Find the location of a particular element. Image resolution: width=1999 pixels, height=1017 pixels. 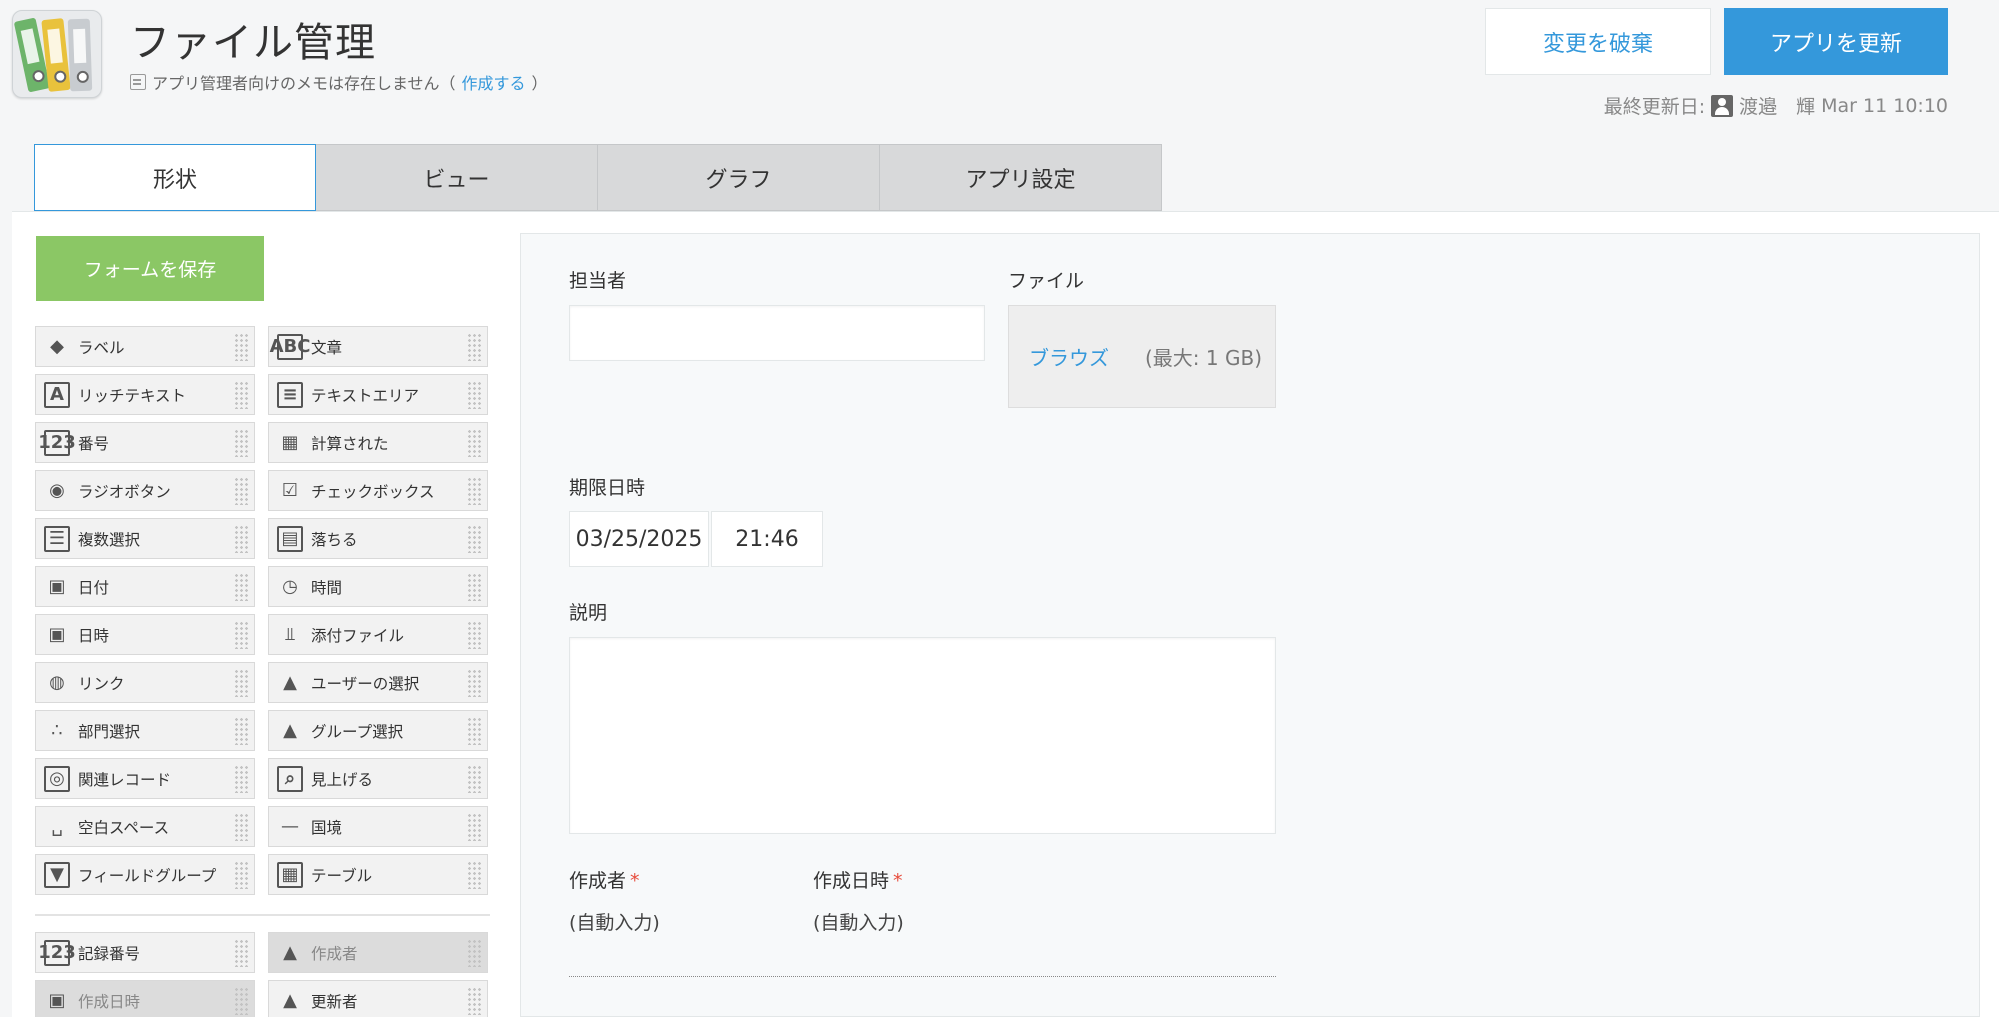

palette-item: ∴ 部門選択 is located at coordinates (145, 730).